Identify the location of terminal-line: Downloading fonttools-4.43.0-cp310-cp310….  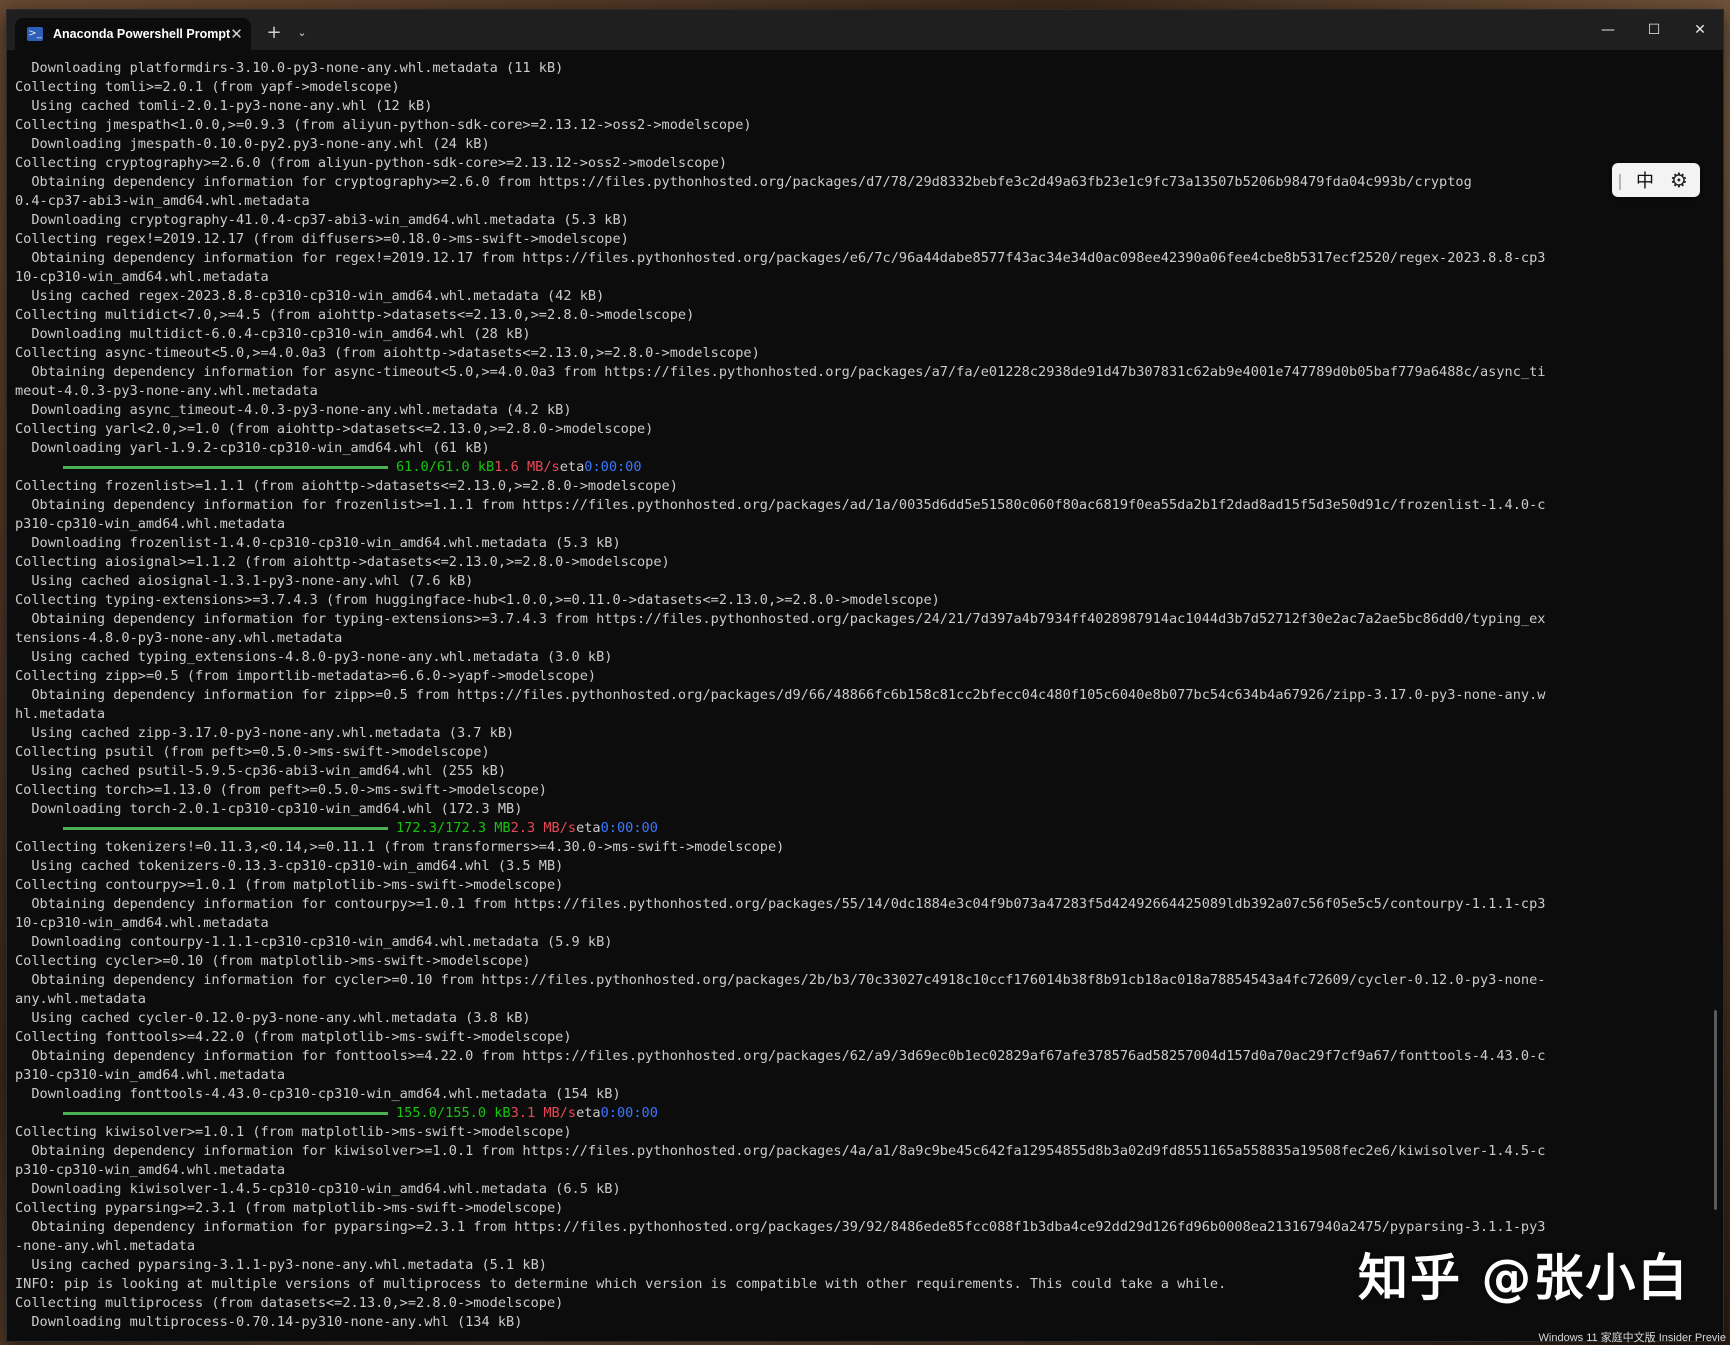
(318, 1094).